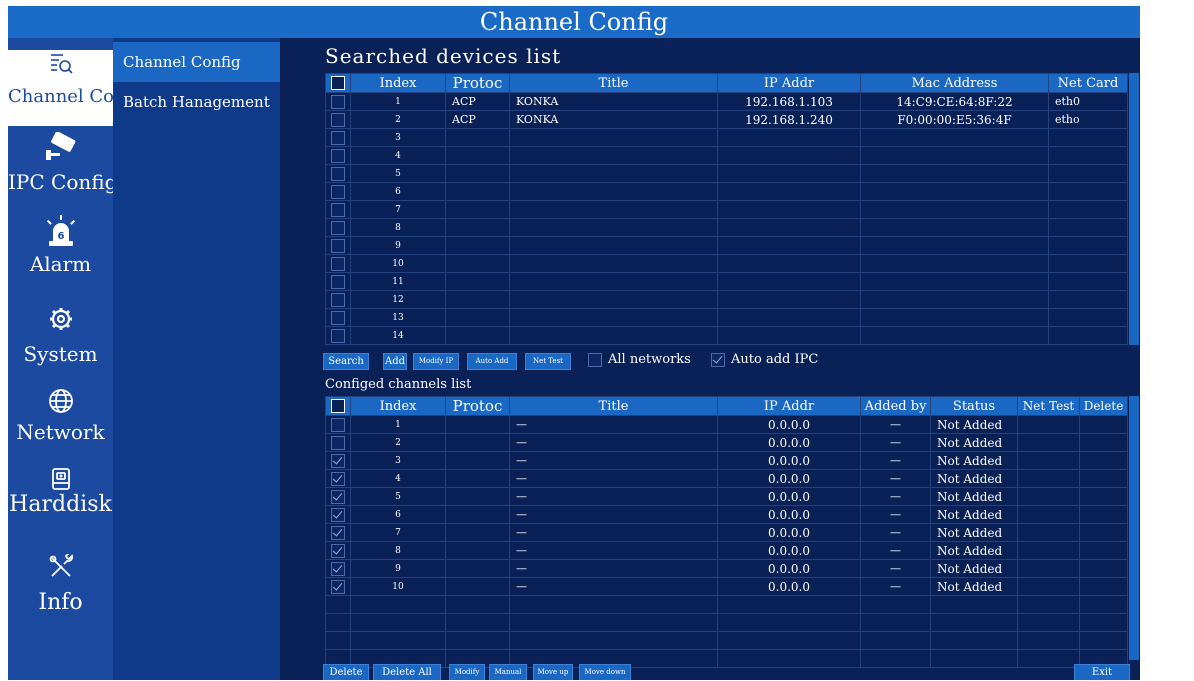 Image resolution: width=1194 pixels, height=681 pixels. I want to click on search-button: Search, so click(346, 361).